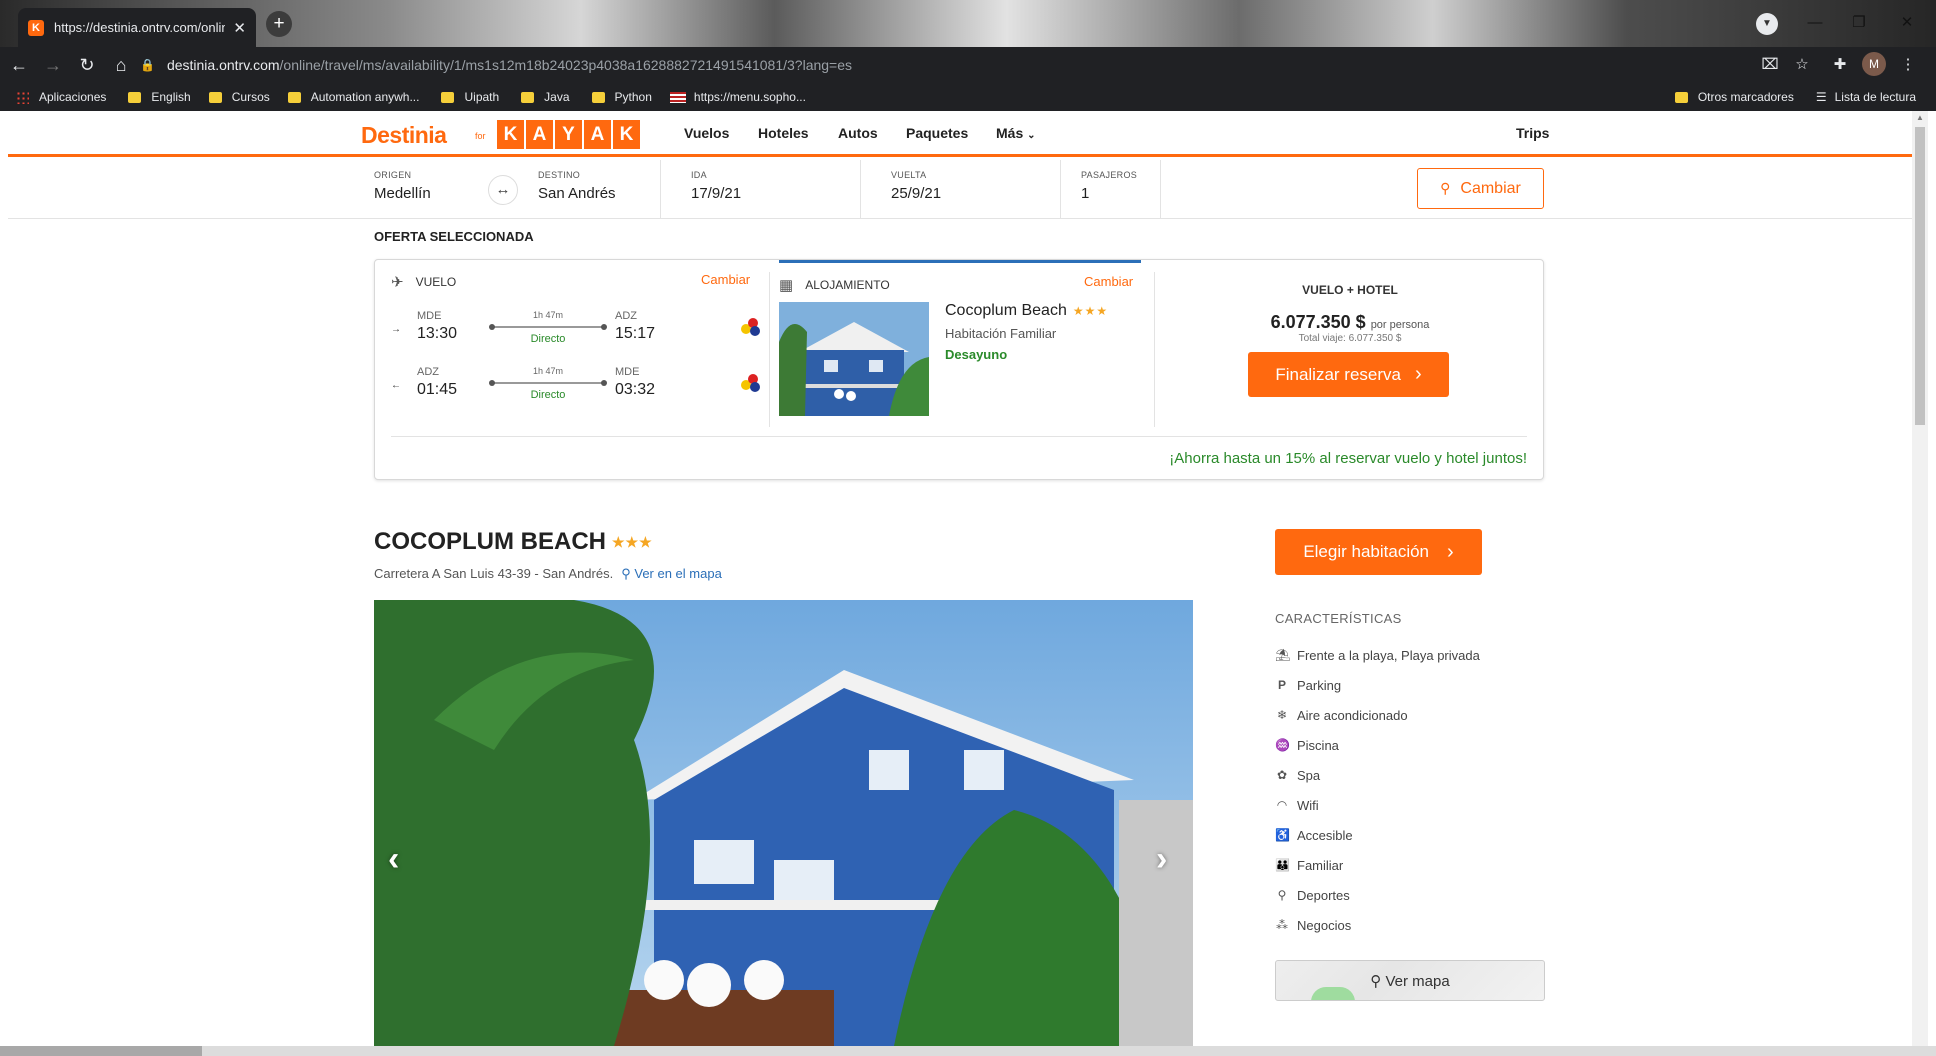  Describe the element at coordinates (393, 859) in the screenshot. I see `chevron-left-icon: ‹` at that location.